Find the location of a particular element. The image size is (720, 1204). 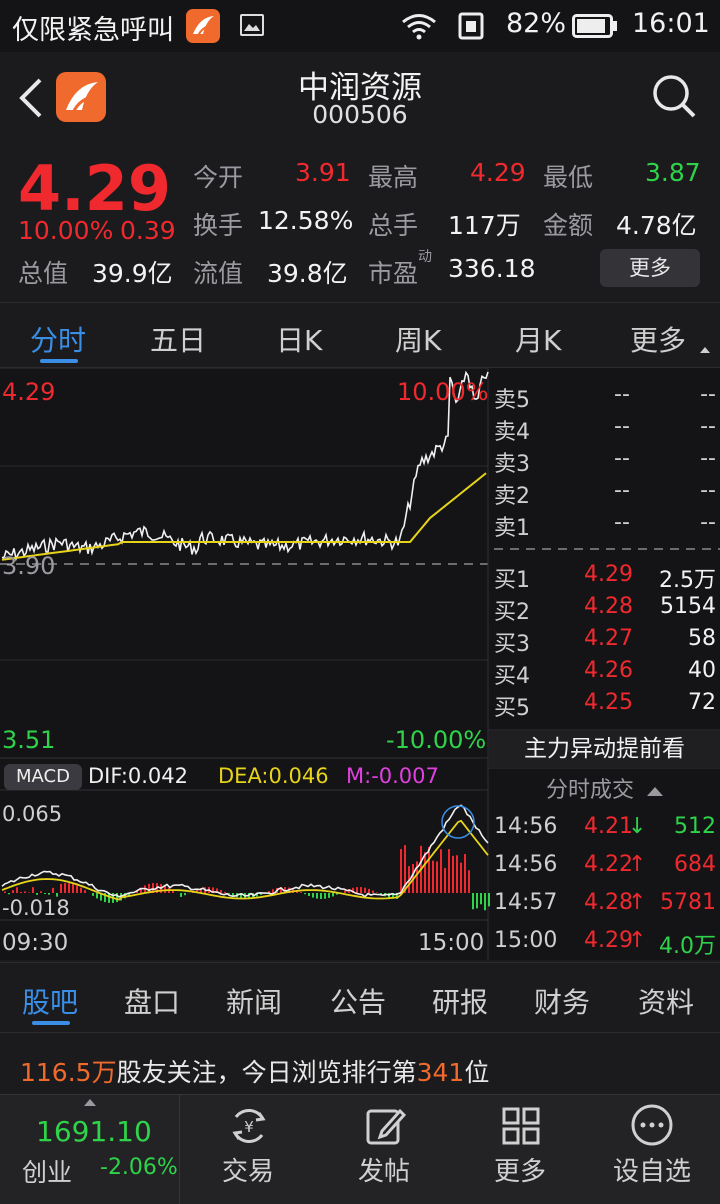

main-force-button: 主力异动提前看 is located at coordinates (604, 749).